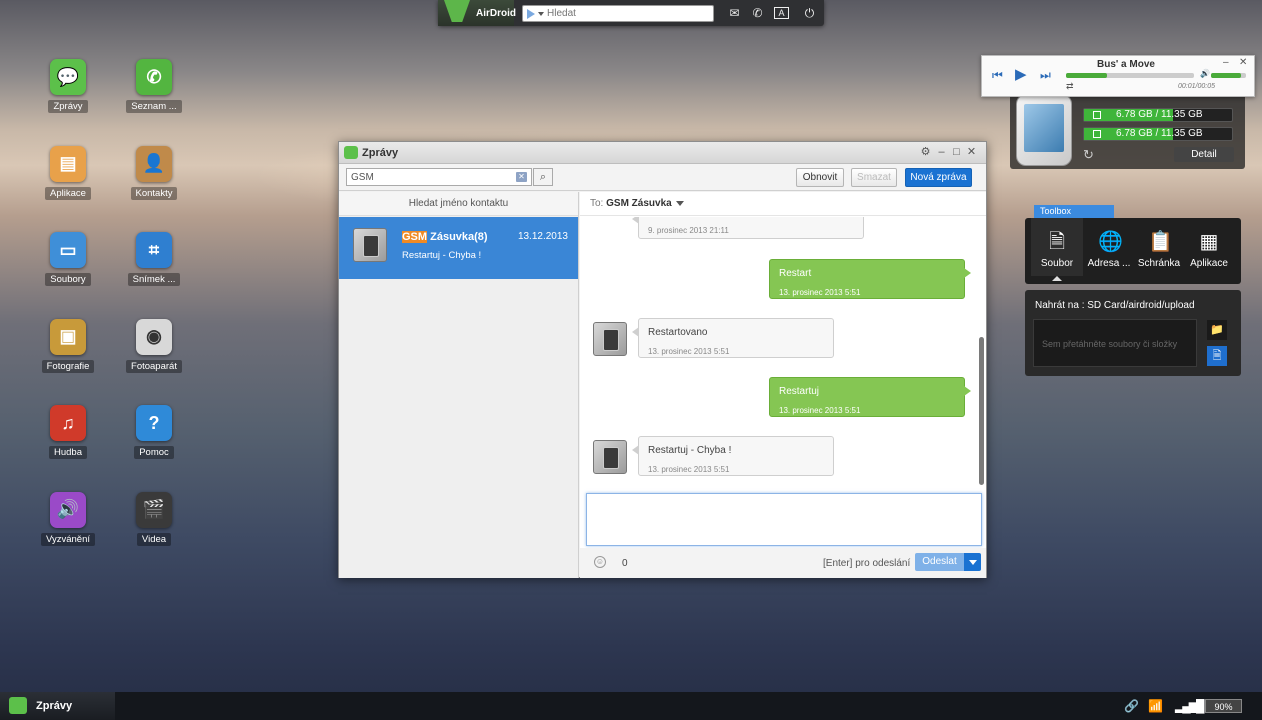 This screenshot has height=720, width=1262. I want to click on storage-icon, so click(1097, 115).